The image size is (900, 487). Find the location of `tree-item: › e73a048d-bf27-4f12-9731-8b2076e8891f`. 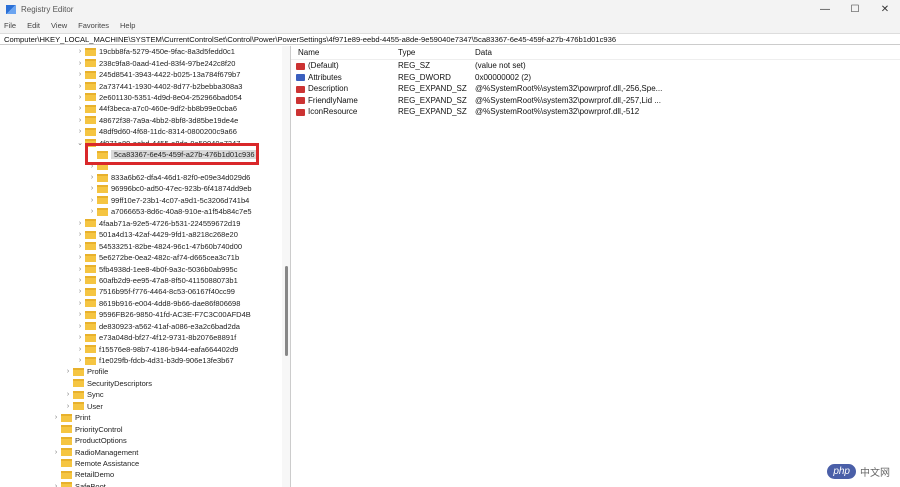

tree-item: › e73a048d-bf27-4f12-9731-8b2076e8891f is located at coordinates (141, 337).